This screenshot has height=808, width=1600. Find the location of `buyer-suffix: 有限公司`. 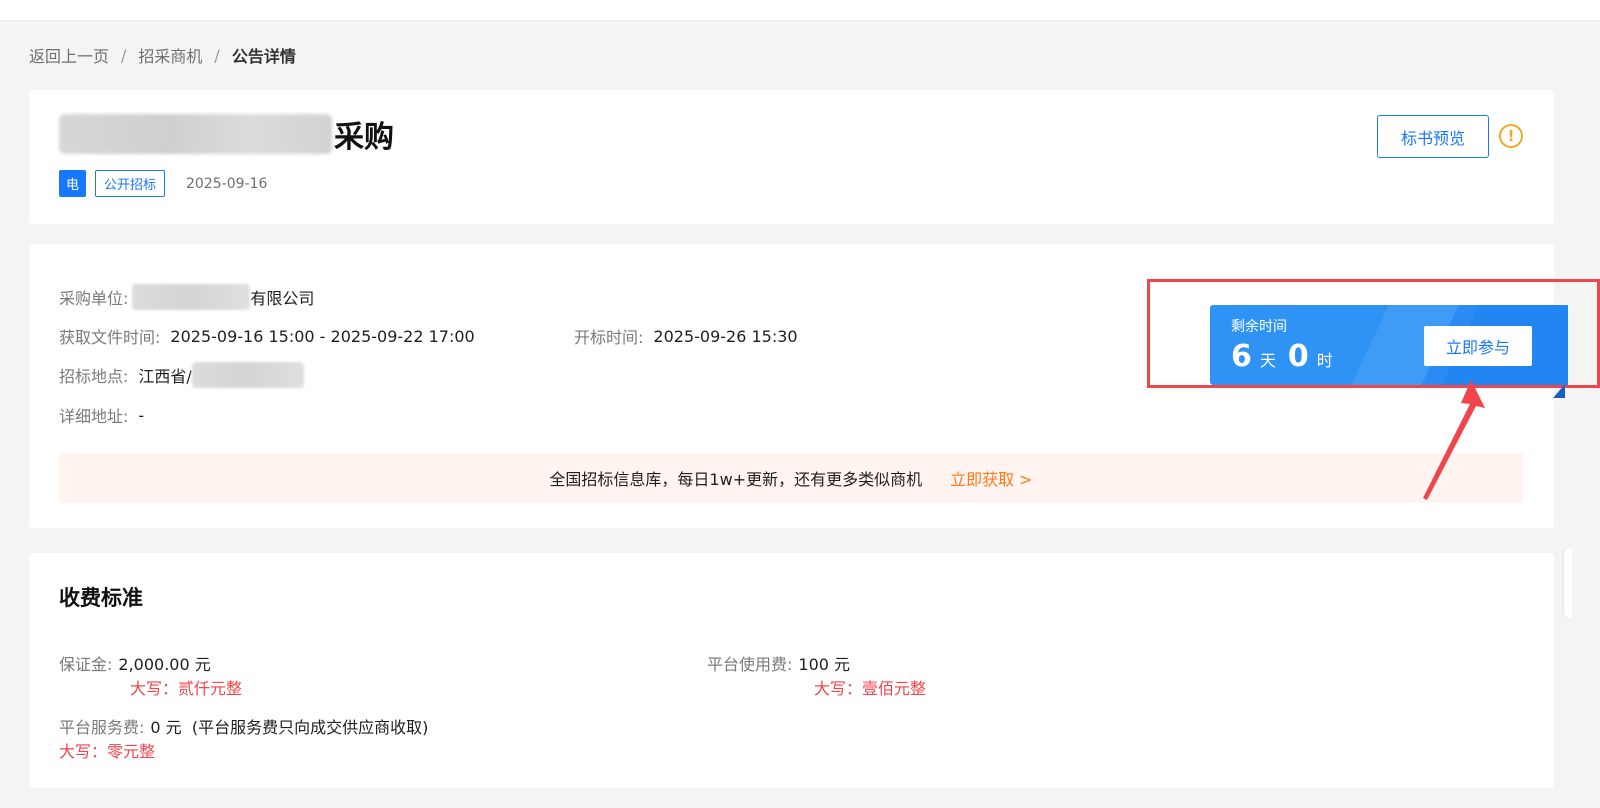

buyer-suffix: 有限公司 is located at coordinates (282, 298).